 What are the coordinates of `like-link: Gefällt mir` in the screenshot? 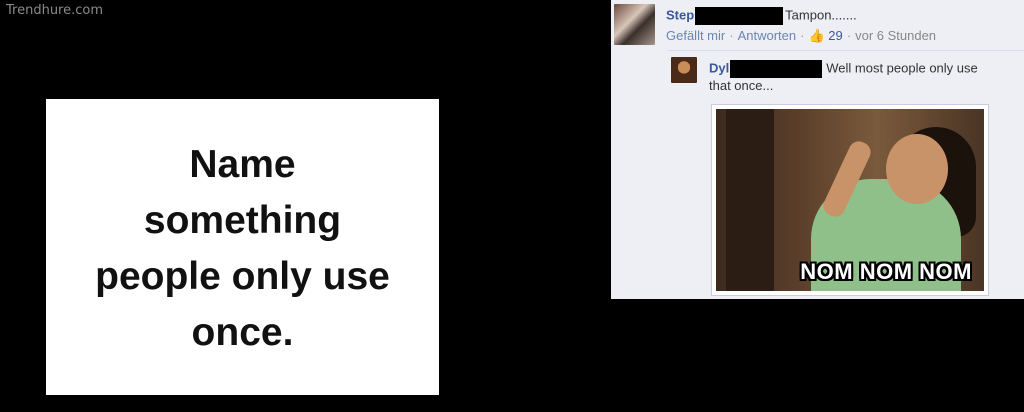 It's located at (695, 35).